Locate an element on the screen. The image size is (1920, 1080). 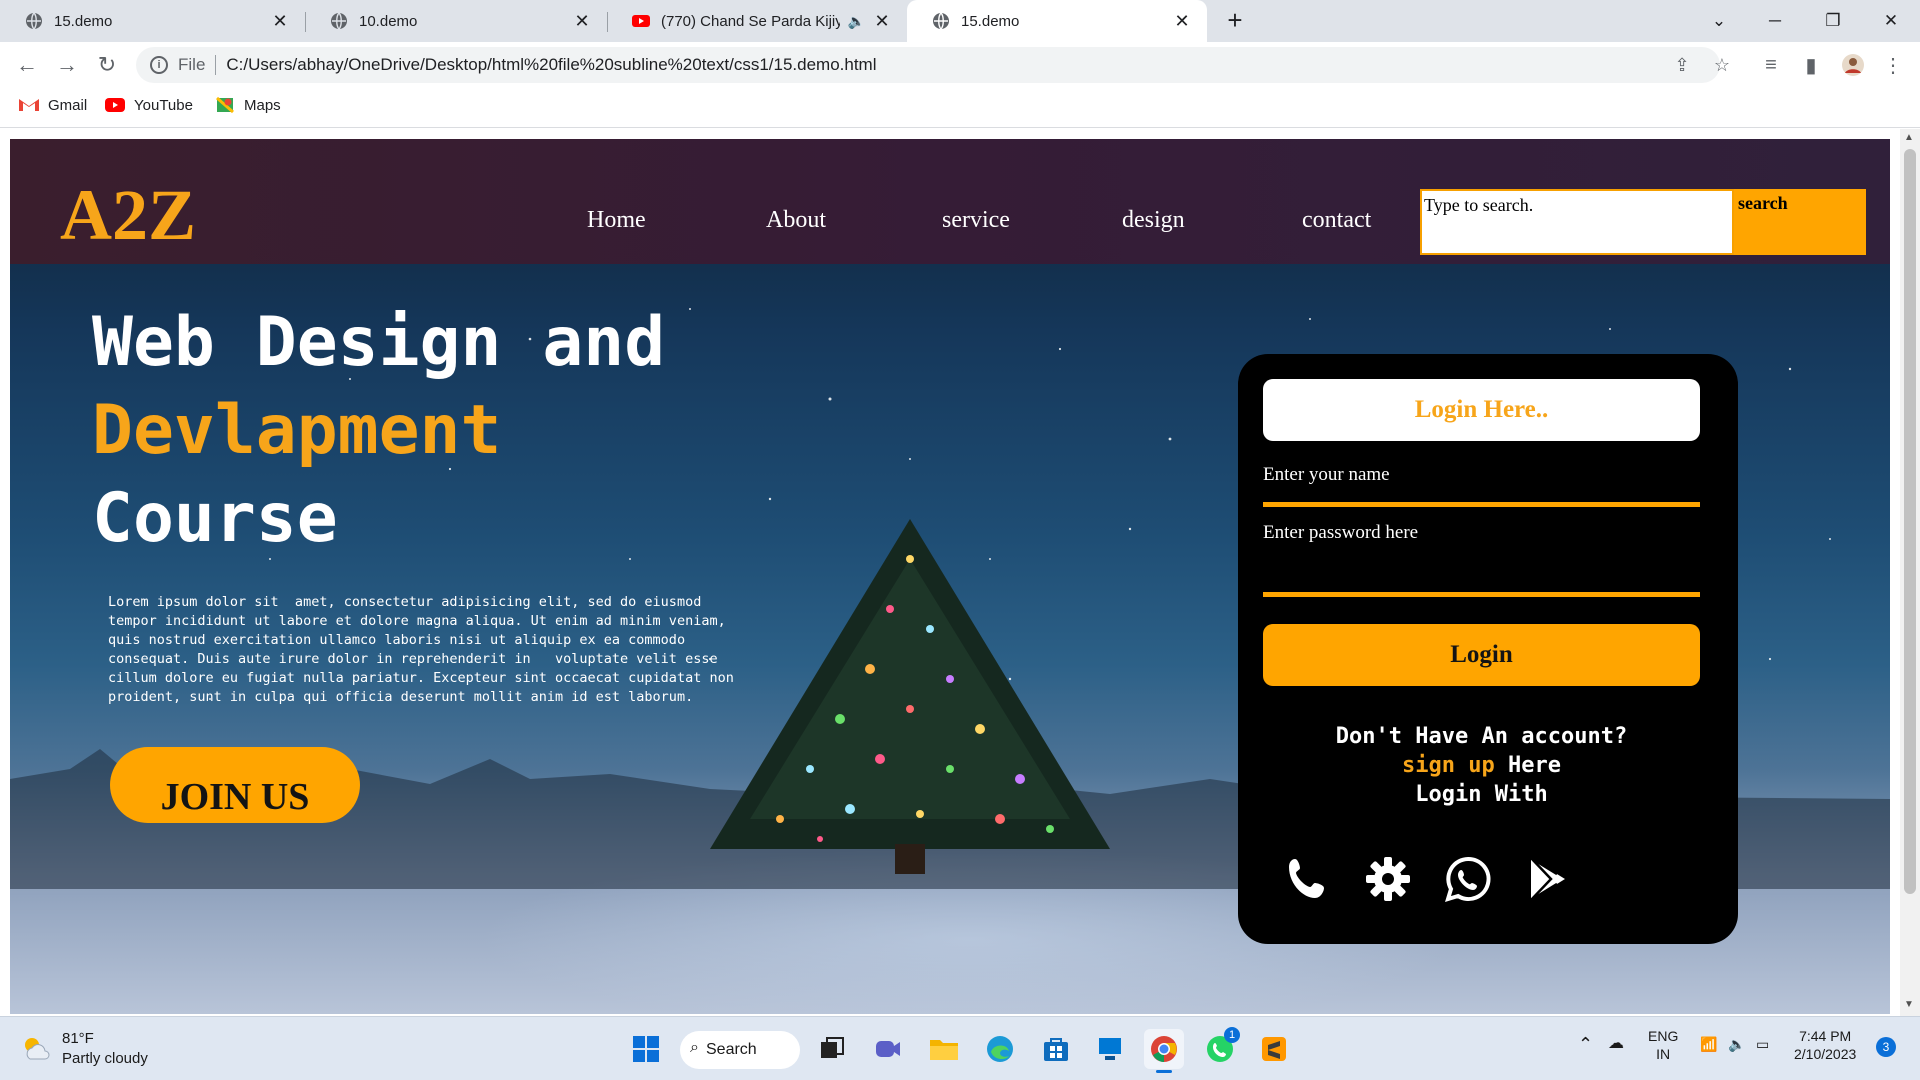
battery-icon: ▭ is located at coordinates (1762, 1044).